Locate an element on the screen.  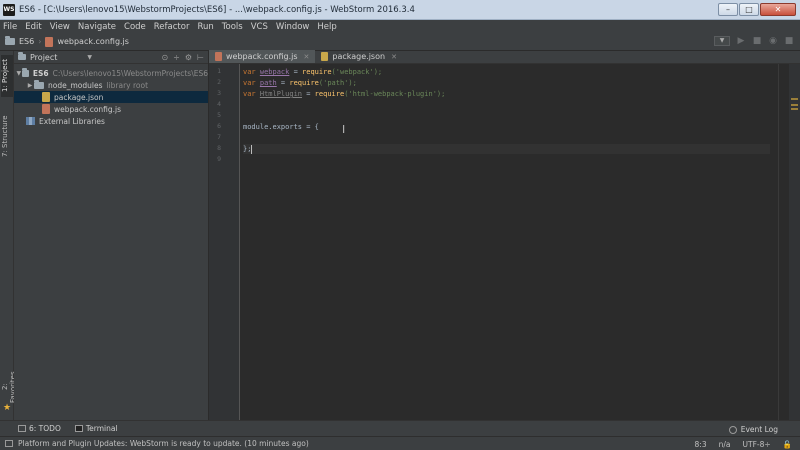
window-controls: – □ ✕ is located at coordinates (757, 9).